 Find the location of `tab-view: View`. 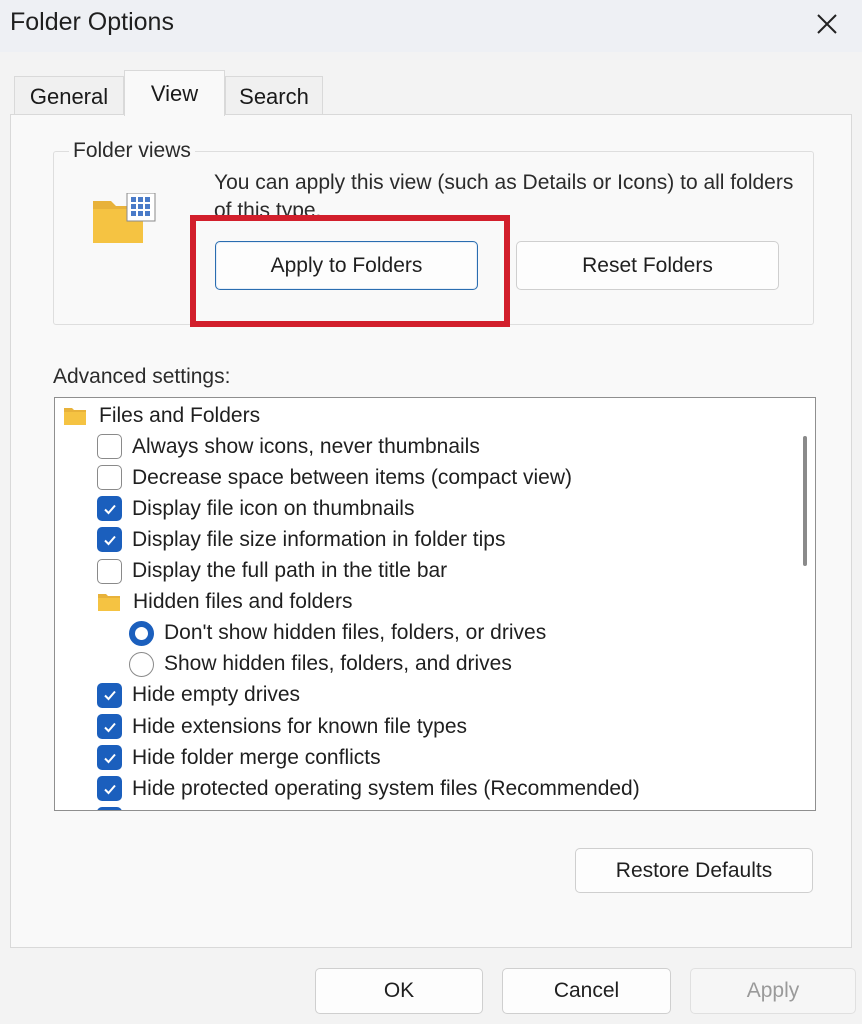

tab-view: View is located at coordinates (174, 93).